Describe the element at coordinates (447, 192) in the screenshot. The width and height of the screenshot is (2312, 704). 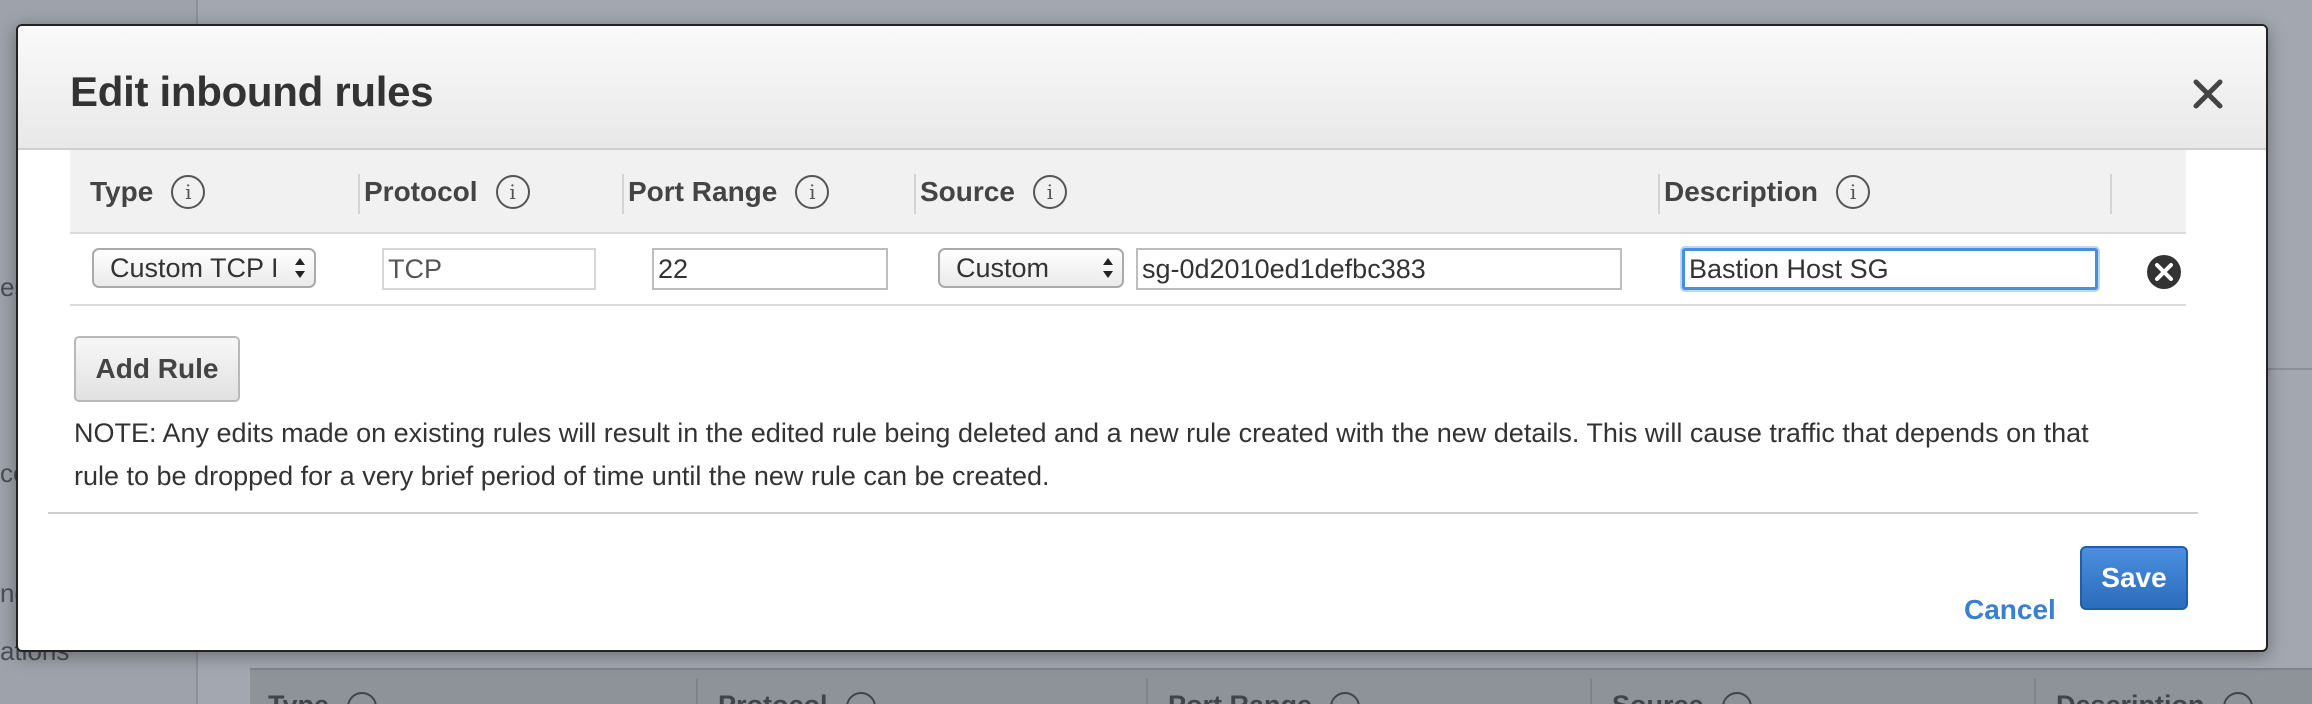
I see `column-header-protocol: Protocol i` at that location.